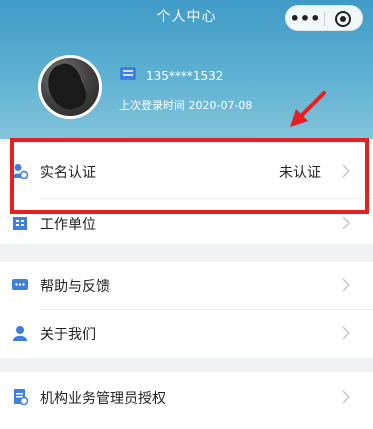  Describe the element at coordinates (186, 397) in the screenshot. I see `org-admin-auth-row: 机构业务管理员授权` at that location.